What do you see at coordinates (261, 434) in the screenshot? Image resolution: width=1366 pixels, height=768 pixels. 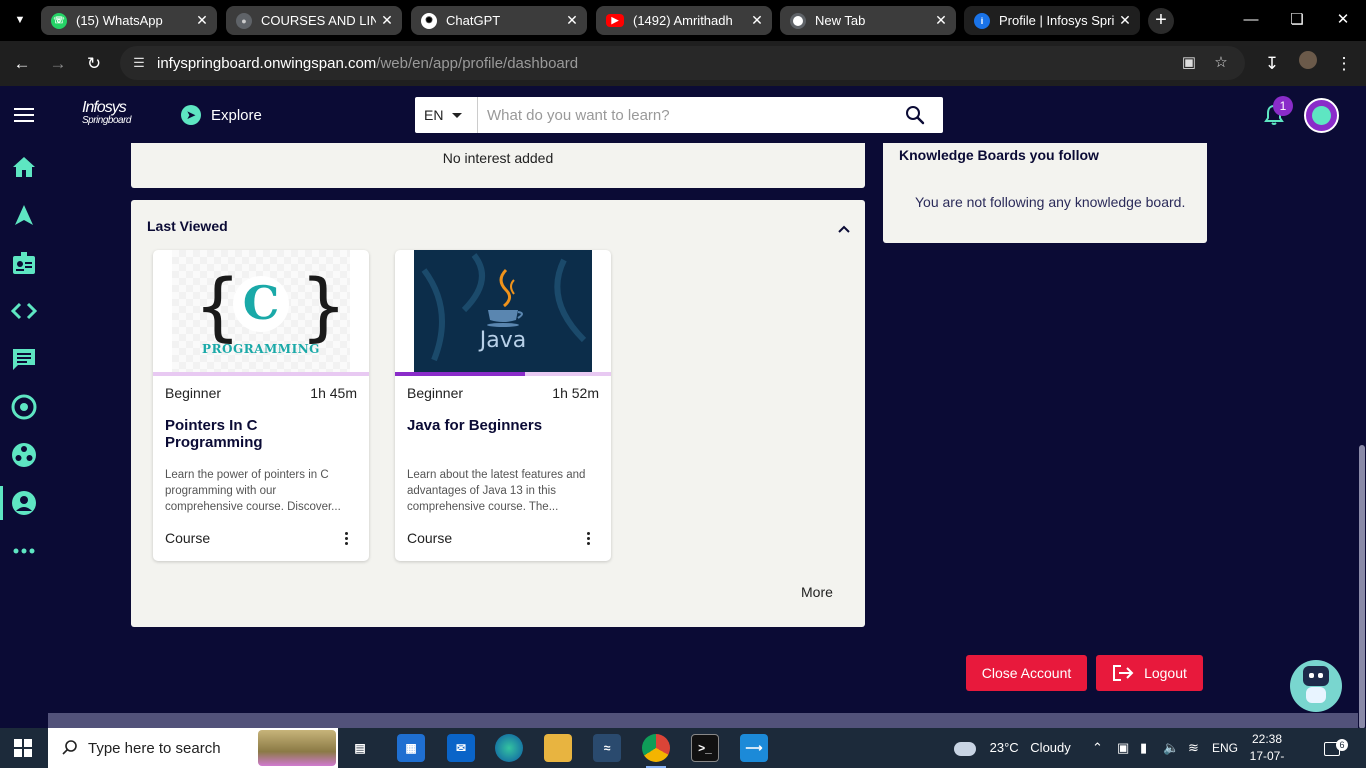 I see `course-title: Pointers In C Programming` at bounding box center [261, 434].